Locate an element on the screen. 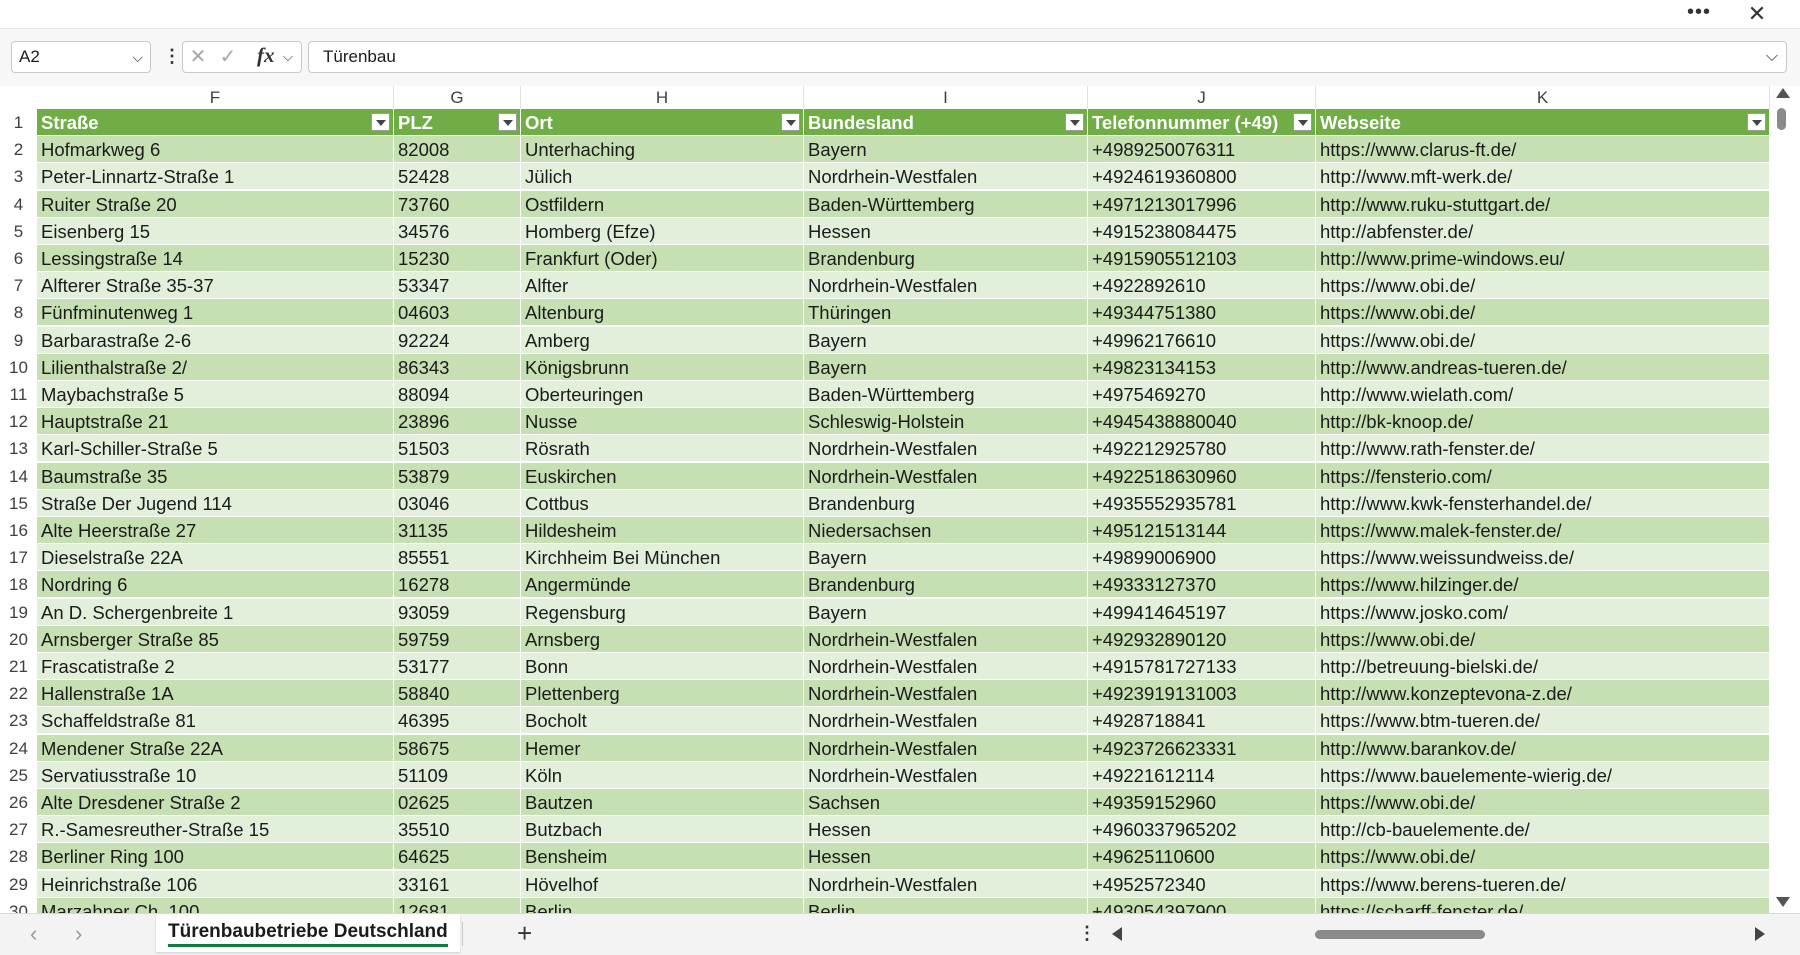 The width and height of the screenshot is (1800, 955). table-cell: Dieselstraße 22A is located at coordinates (215, 558).